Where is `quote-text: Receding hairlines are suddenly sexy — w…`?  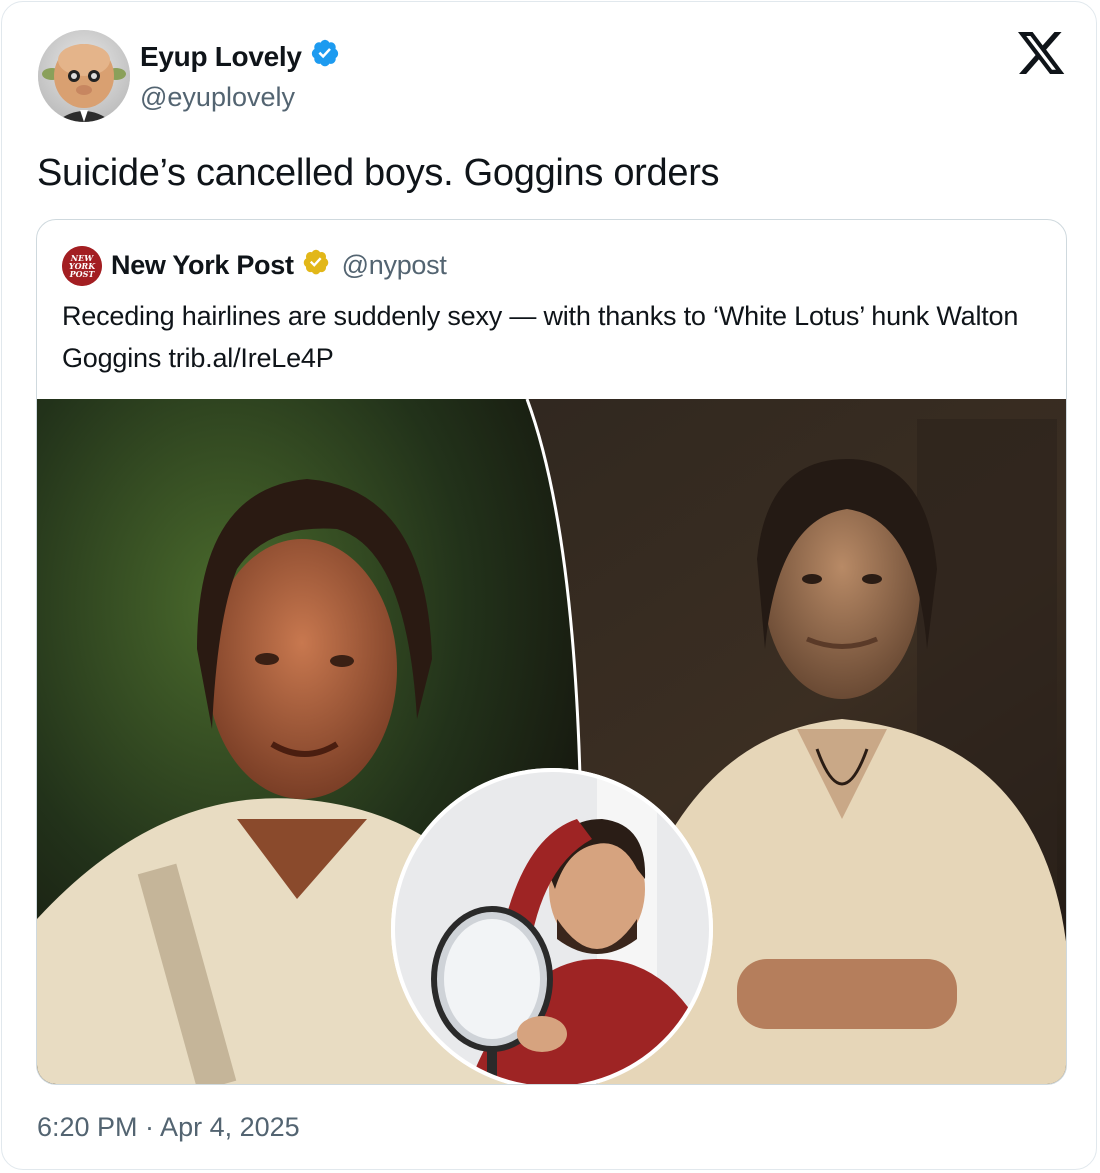
quote-text: Receding hairlines are suddenly sexy — w… is located at coordinates (540, 337).